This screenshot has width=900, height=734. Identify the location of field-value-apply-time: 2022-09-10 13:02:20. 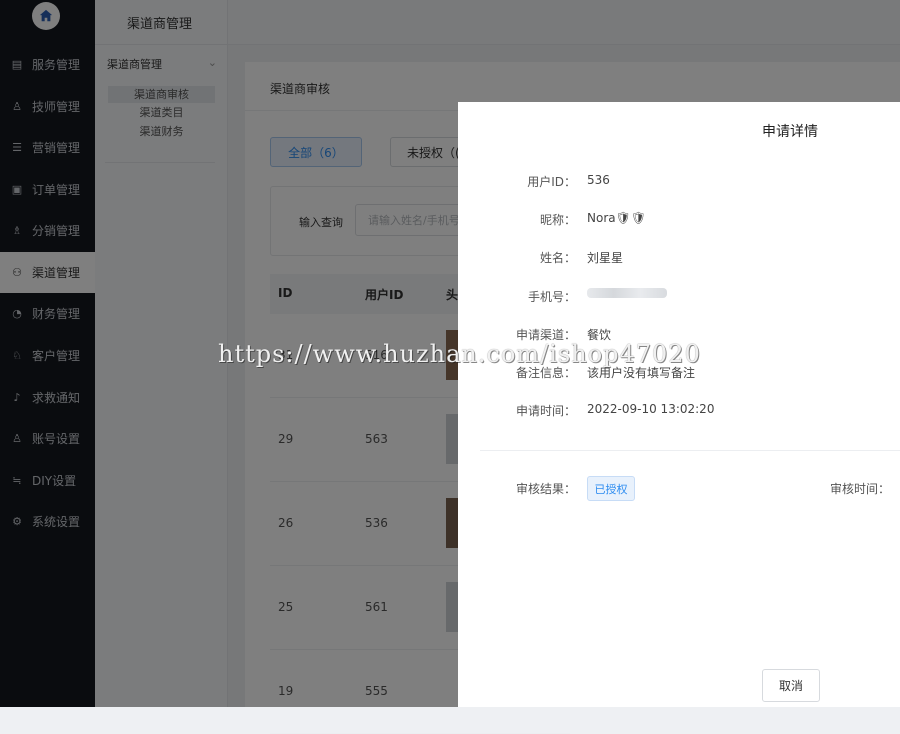
(651, 409).